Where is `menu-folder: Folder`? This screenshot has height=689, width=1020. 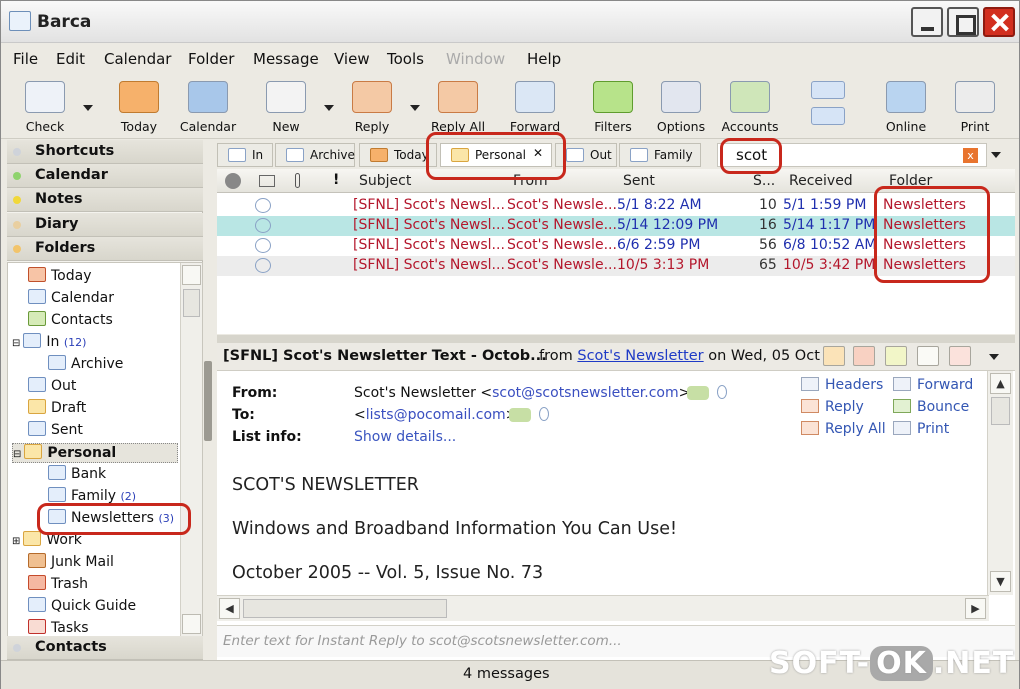
menu-folder: Folder is located at coordinates (211, 59).